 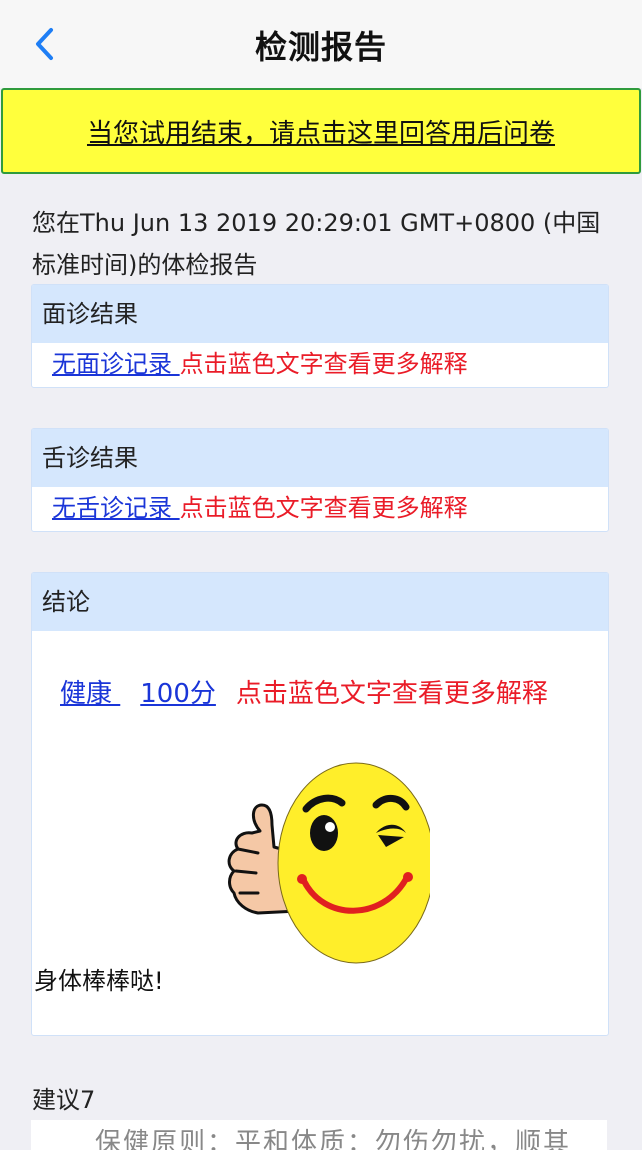 I want to click on tongue-diagnosis-row: 无舌诊记录 点击蓝色文字查看更多解释, so click(x=320, y=508).